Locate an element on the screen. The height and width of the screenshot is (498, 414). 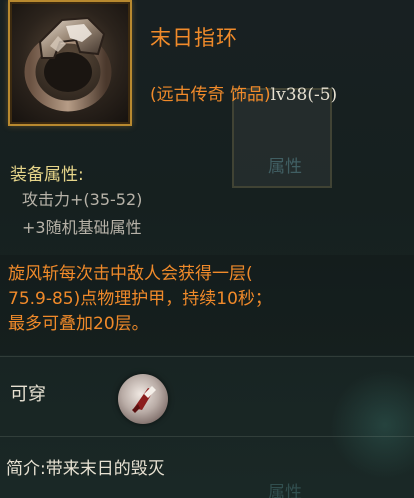
wearable-label: 可穿 is located at coordinates (28, 394).